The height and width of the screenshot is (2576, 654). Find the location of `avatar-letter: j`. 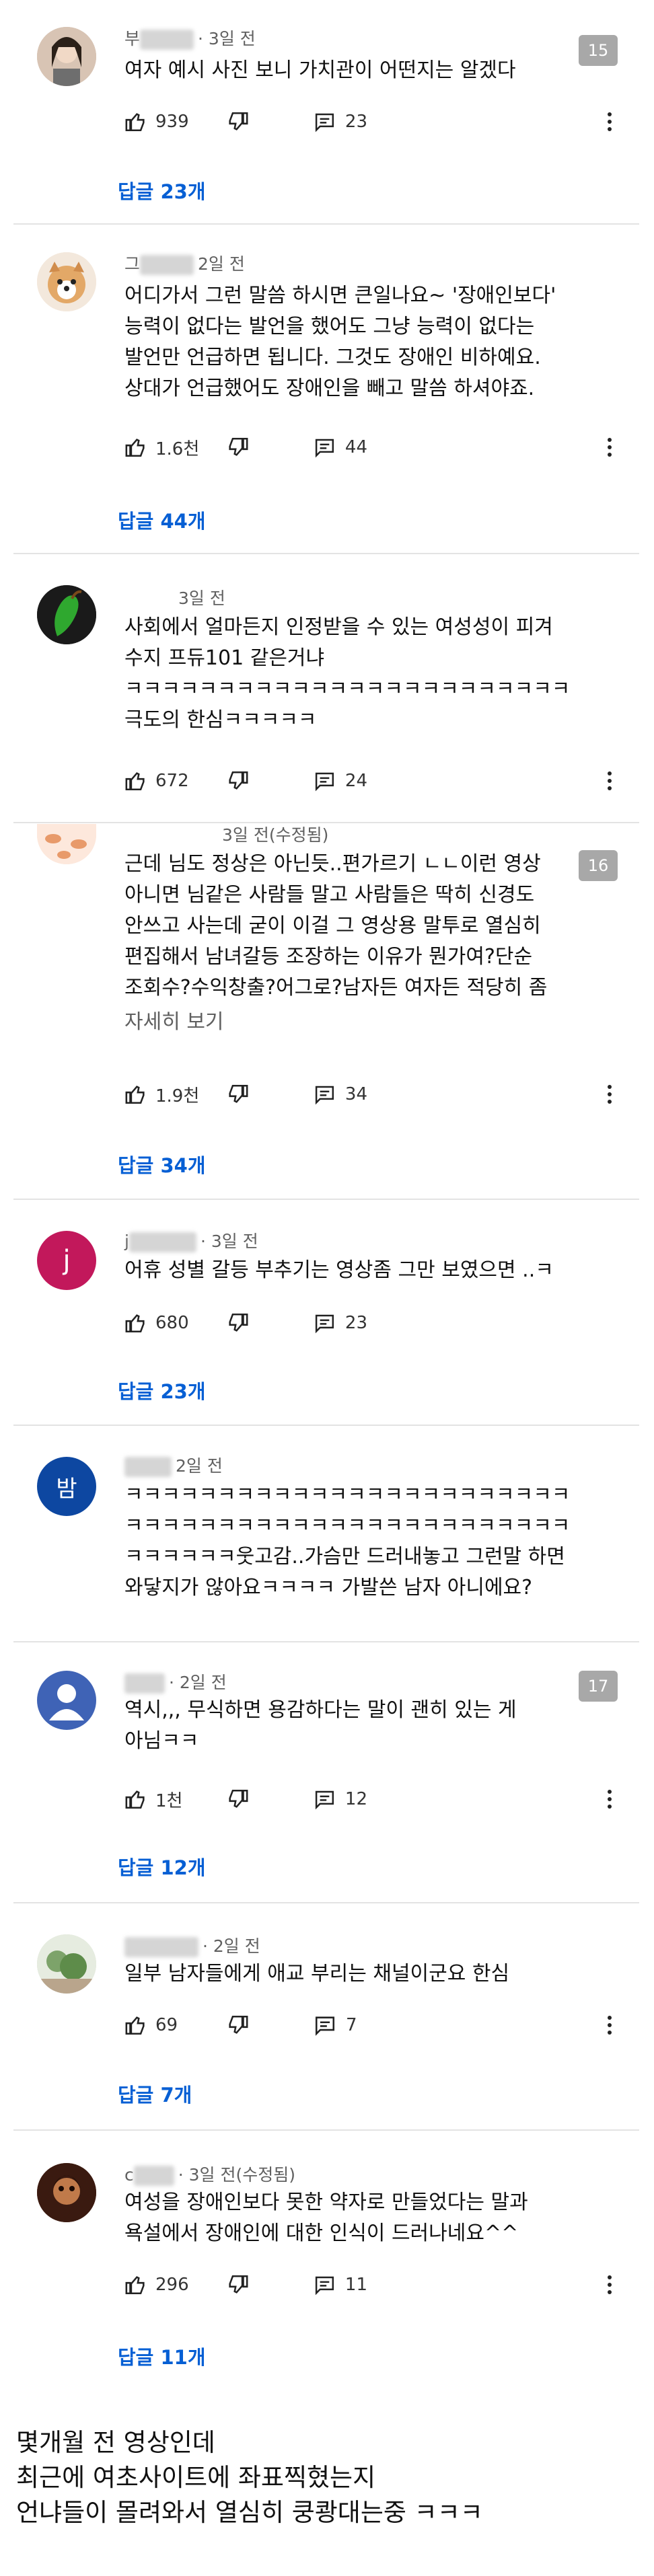

avatar-letter: j is located at coordinates (67, 1260).